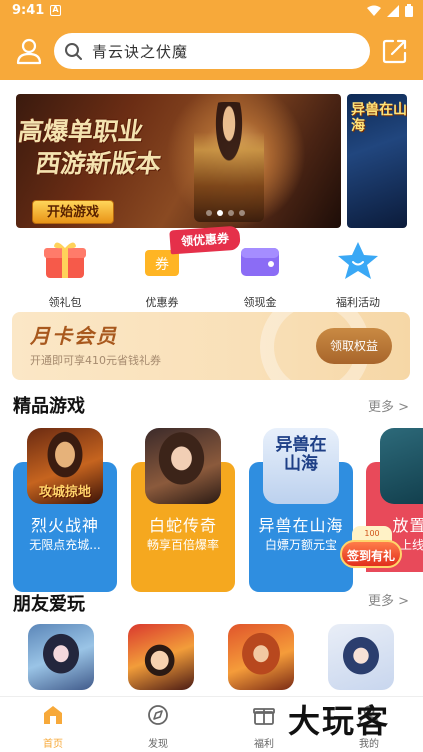  I want to click on coupon-badge: 领优惠券, so click(205, 240).